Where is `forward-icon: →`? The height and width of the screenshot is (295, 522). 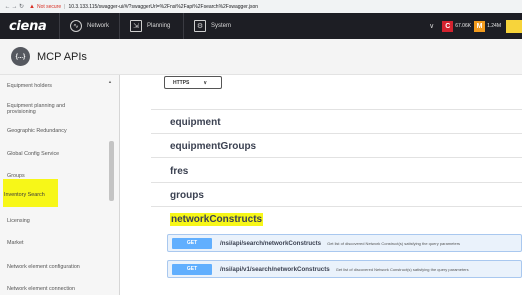
forward-icon: → is located at coordinates (14, 7).